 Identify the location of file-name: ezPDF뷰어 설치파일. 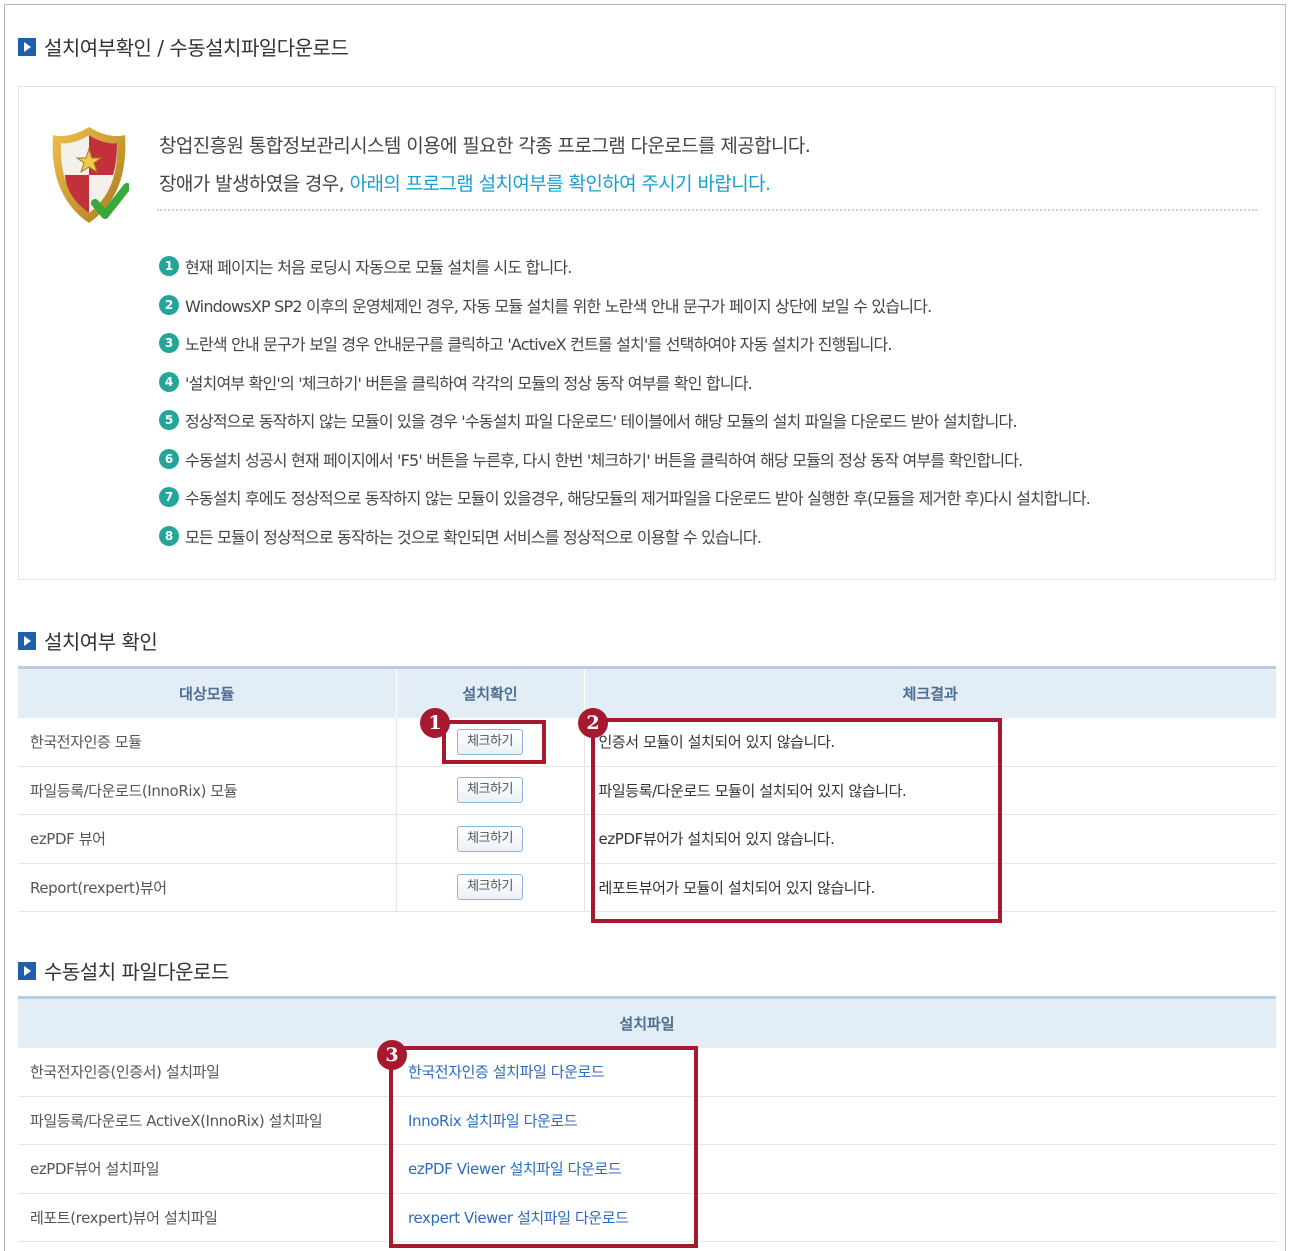
(207, 1169).